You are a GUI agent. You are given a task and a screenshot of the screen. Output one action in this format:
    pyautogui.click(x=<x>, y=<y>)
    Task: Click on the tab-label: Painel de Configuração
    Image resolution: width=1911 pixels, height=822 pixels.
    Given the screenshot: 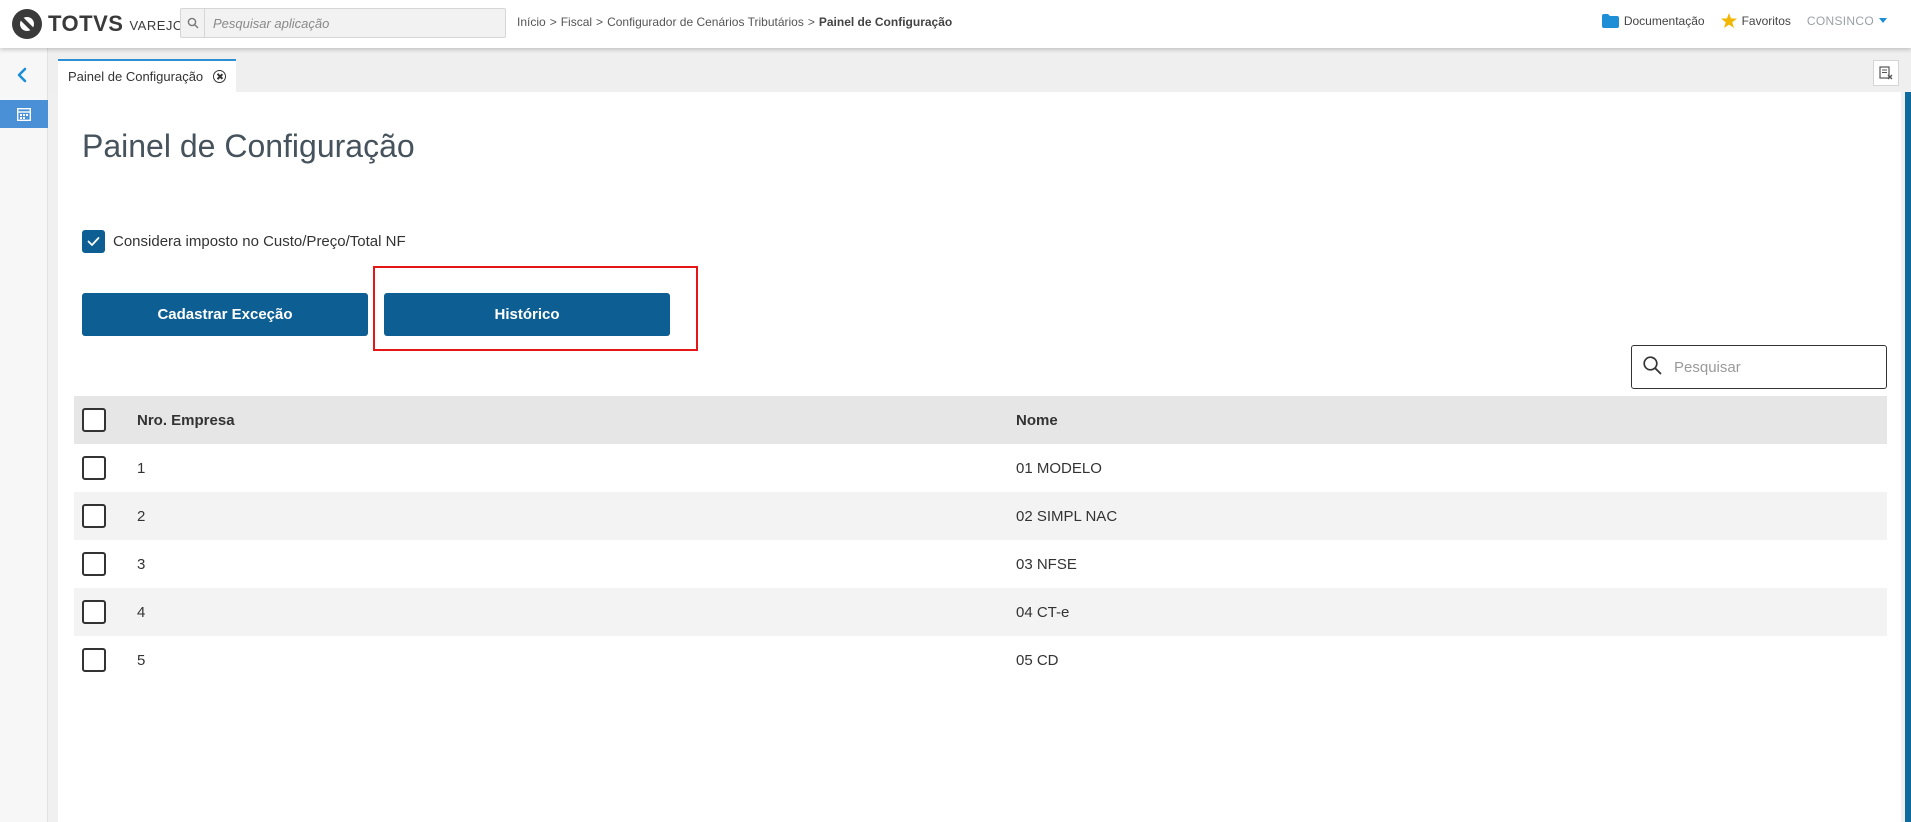 What is the action you would take?
    pyautogui.click(x=136, y=76)
    